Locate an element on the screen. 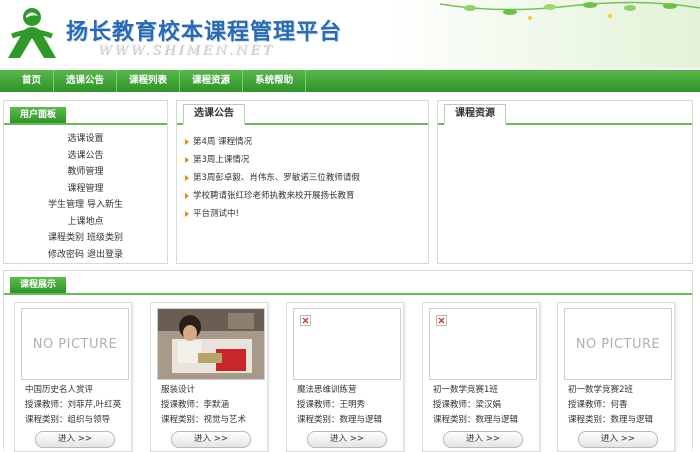  user-panel-title: 用户面板 is located at coordinates (38, 115).